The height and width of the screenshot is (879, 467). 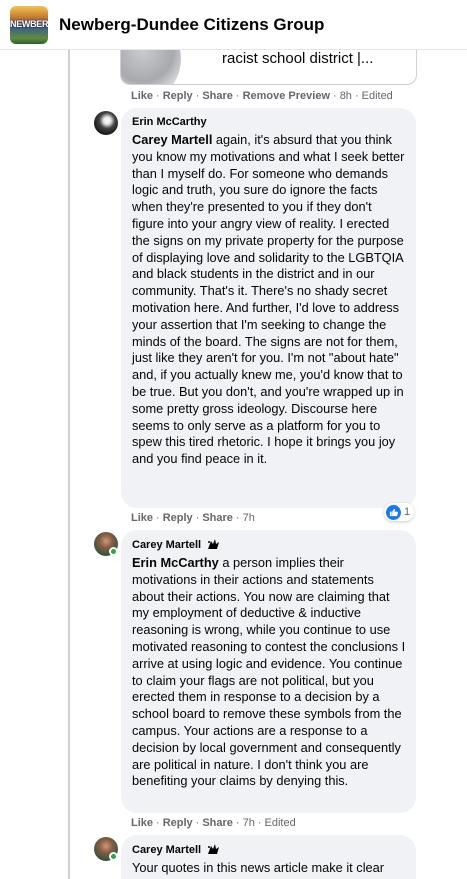 What do you see at coordinates (191, 25) in the screenshot?
I see `group-name: Newberg-Dundee Citizens Group` at bounding box center [191, 25].